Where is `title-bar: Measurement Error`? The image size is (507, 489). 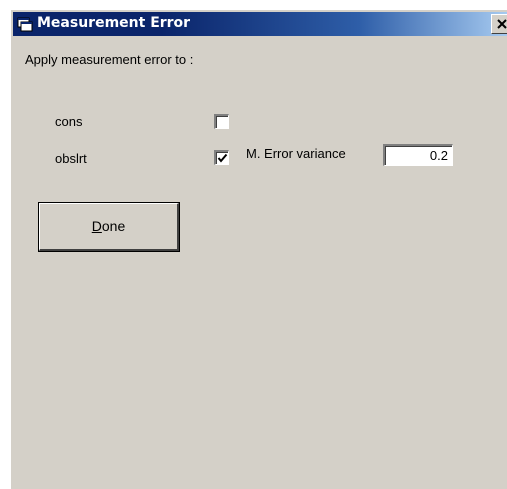 title-bar: Measurement Error is located at coordinates (260, 24).